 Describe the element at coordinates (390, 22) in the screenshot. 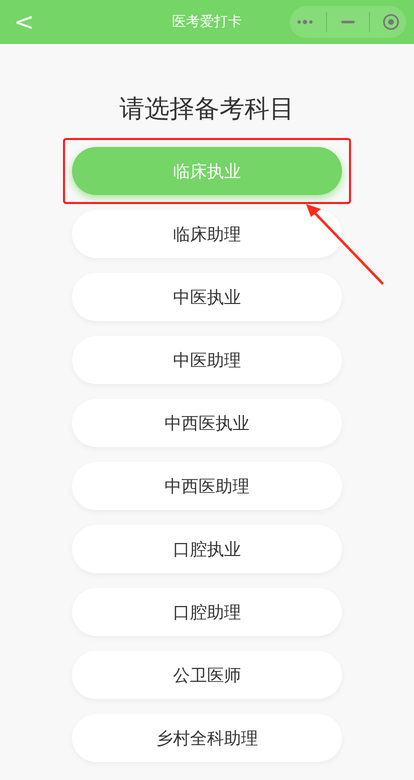

I see `close-icon` at that location.